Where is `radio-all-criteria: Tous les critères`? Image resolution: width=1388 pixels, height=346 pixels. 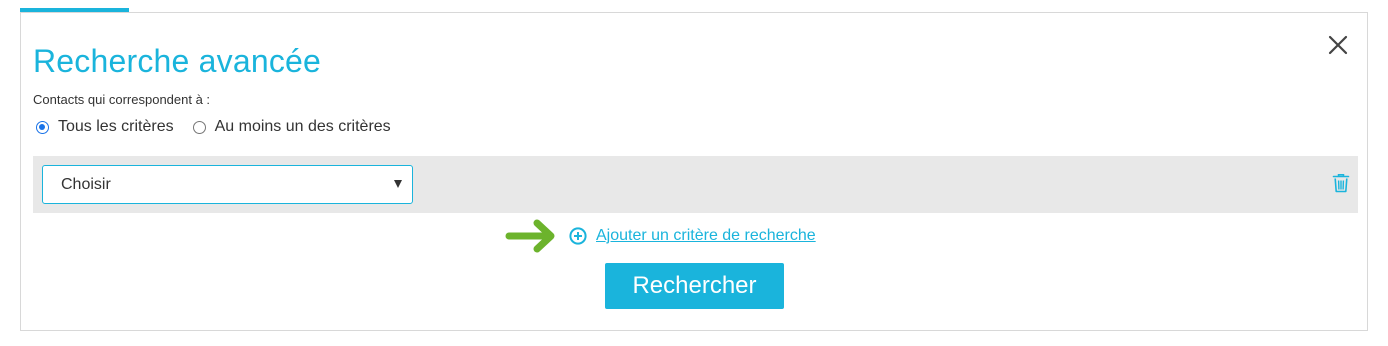 radio-all-criteria: Tous les critères is located at coordinates (105, 127).